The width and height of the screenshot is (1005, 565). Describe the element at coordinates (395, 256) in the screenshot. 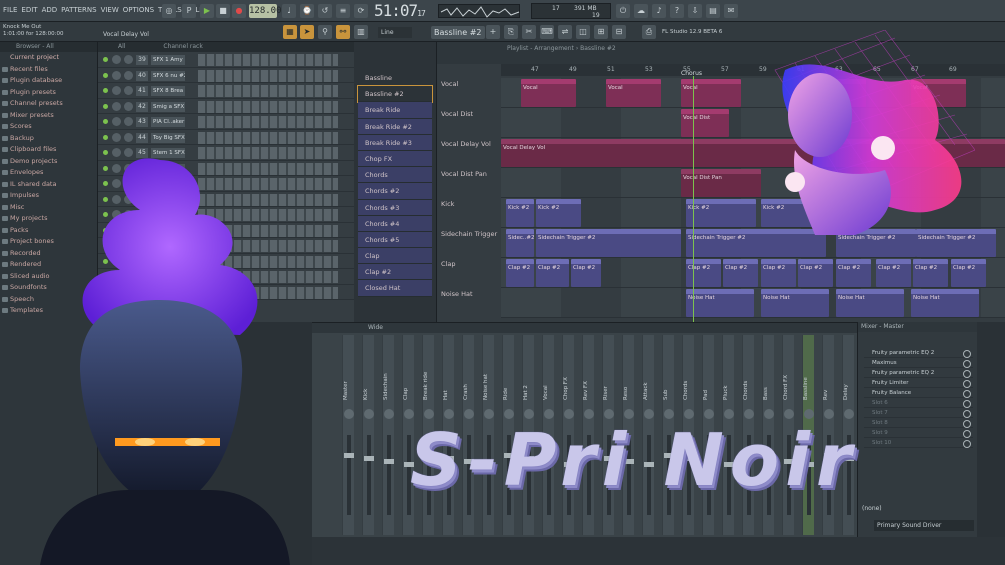

I see `picker-item: Clap` at that location.